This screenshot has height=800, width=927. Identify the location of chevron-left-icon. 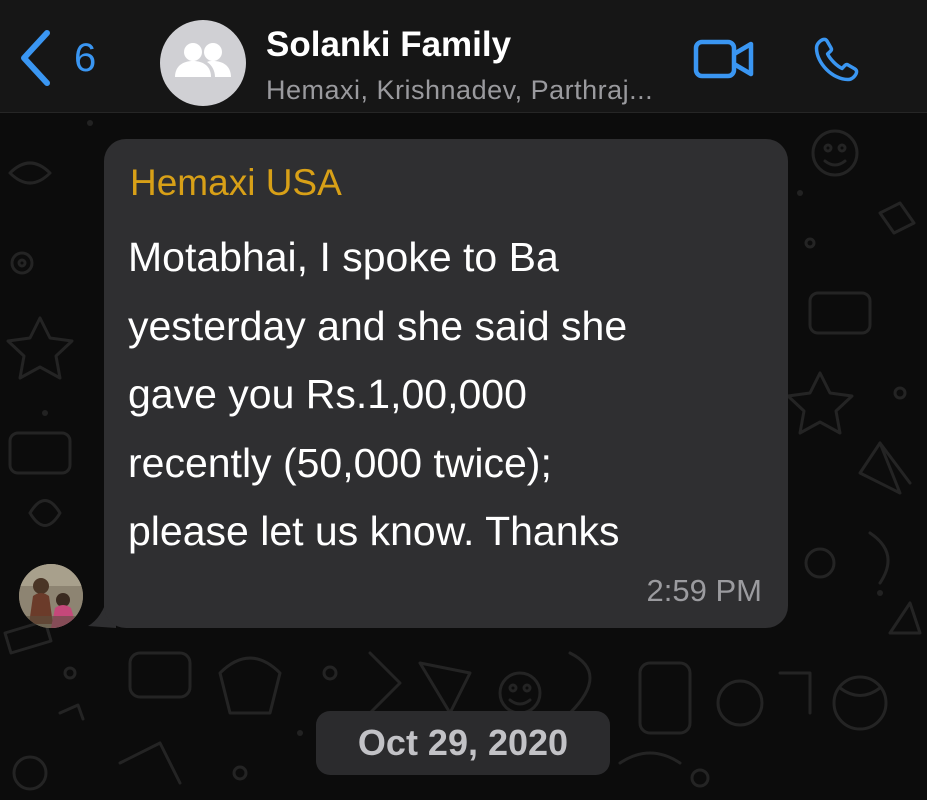
(35, 58).